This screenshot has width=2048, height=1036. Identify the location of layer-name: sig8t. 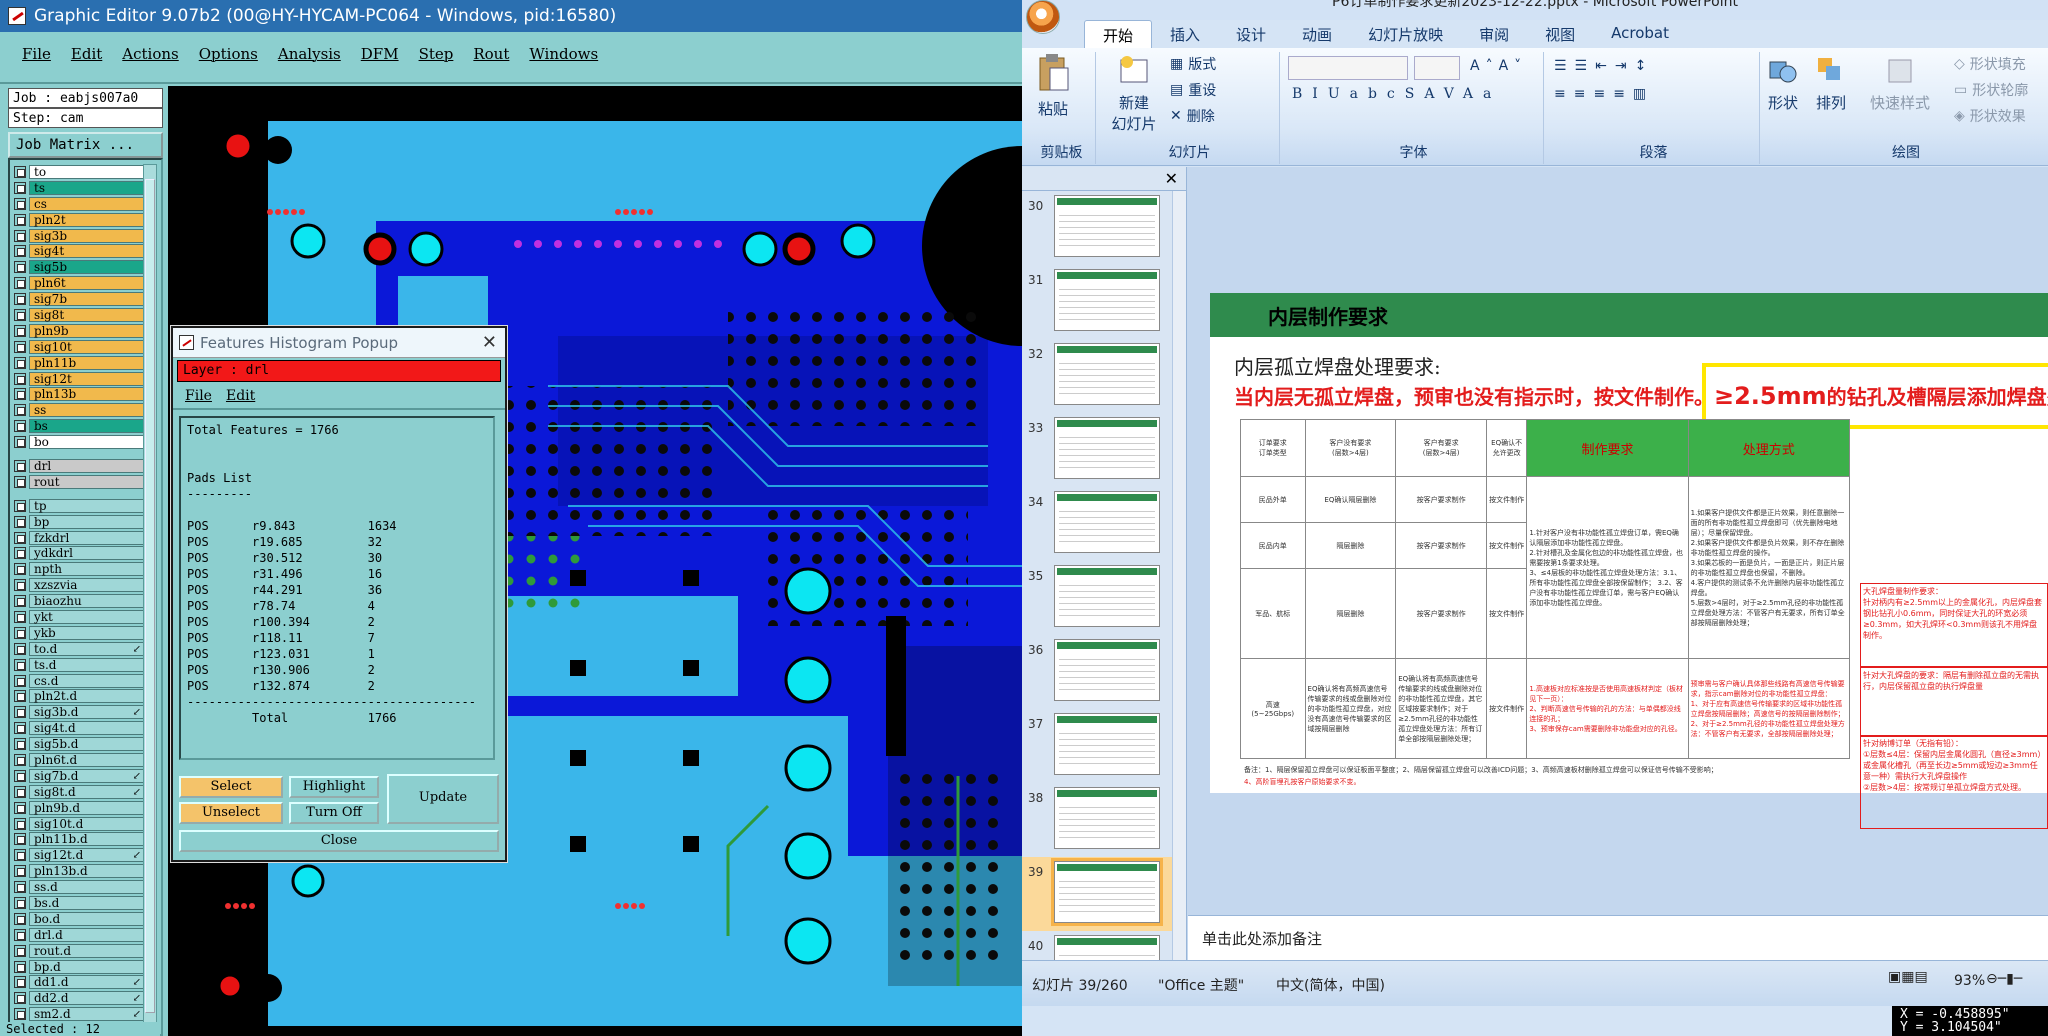
(86, 314).